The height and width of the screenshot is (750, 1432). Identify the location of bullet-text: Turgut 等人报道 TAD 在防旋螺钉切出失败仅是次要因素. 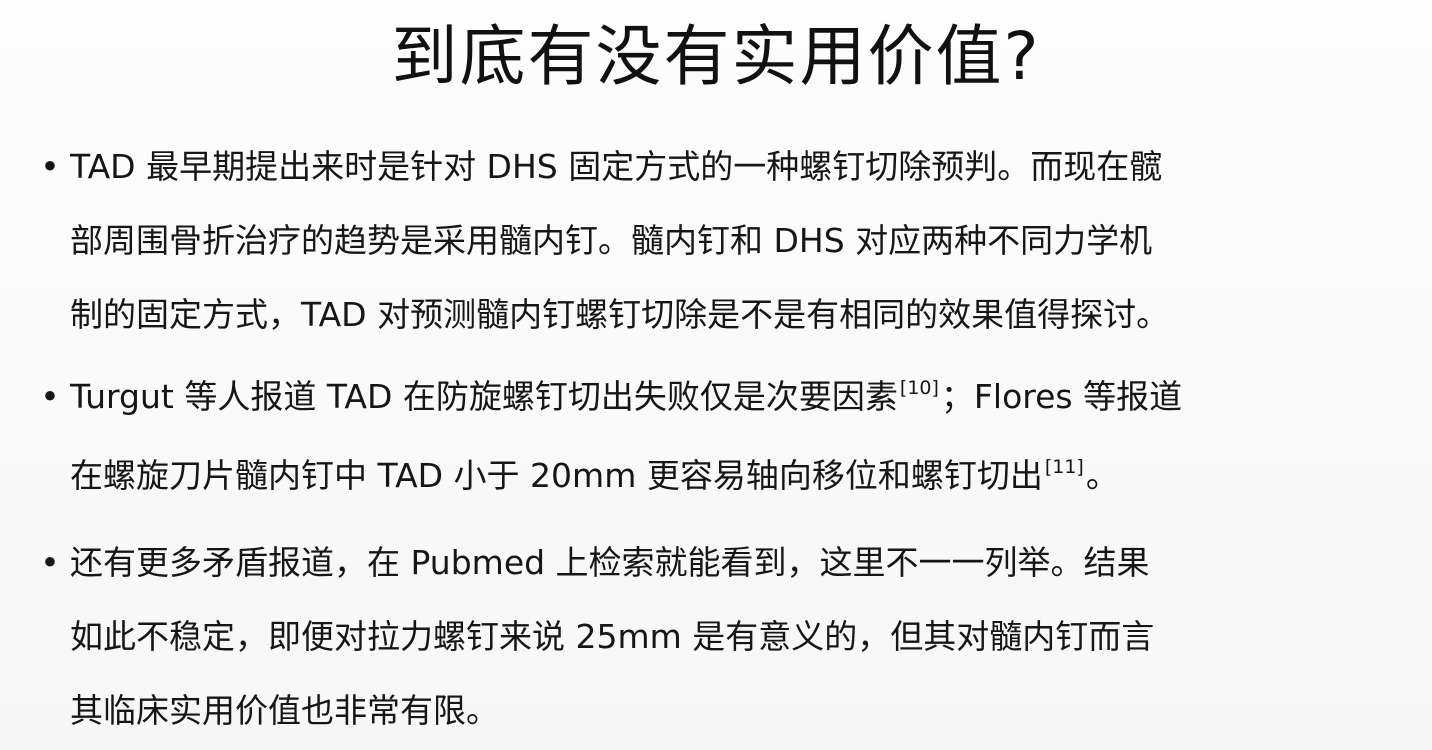
(484, 396).